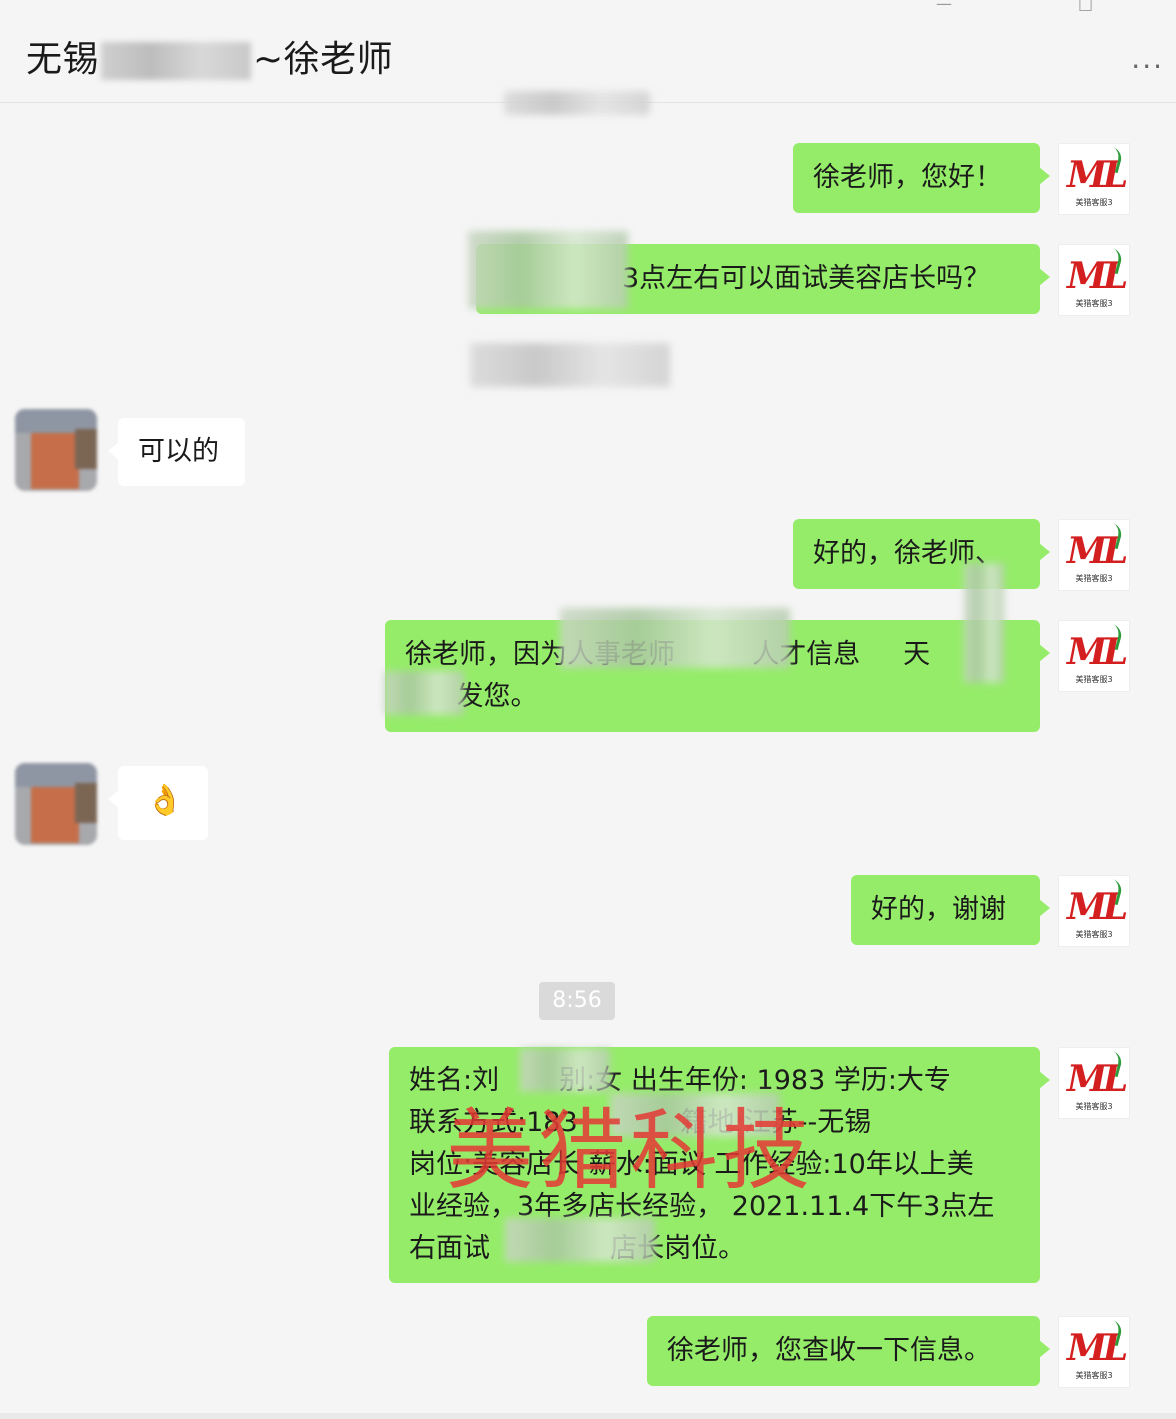 The width and height of the screenshot is (1176, 1419). I want to click on message-bubble-sent: 好的，谢谢, so click(950, 910).